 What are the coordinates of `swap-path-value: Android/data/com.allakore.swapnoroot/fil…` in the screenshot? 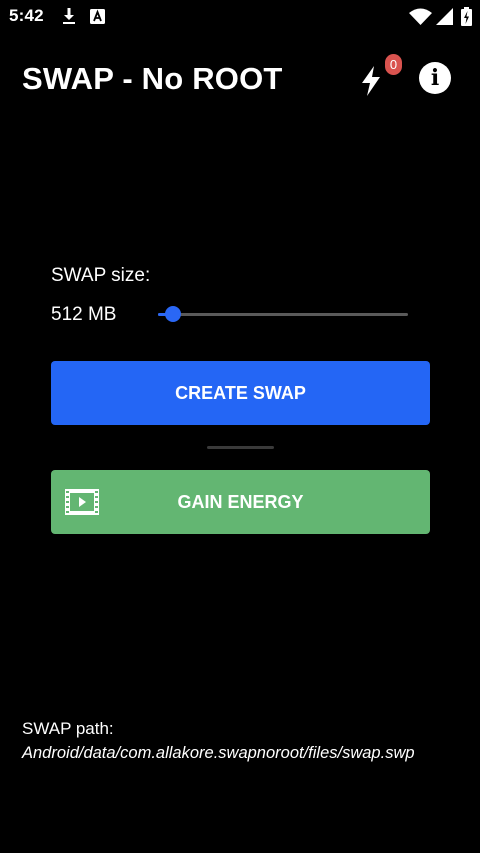 It's located at (218, 753).